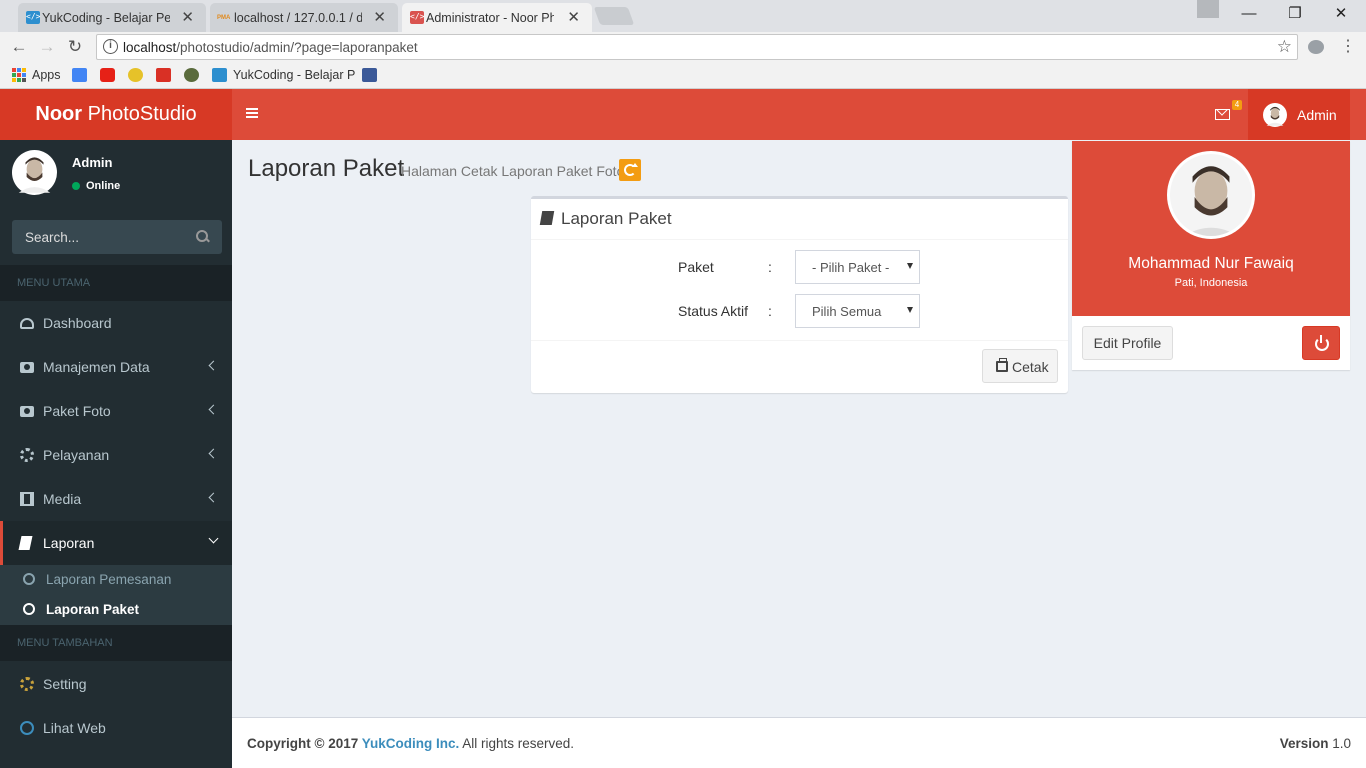 The image size is (1366, 768). I want to click on edit-profile-button: Edit Profile, so click(1127, 343).